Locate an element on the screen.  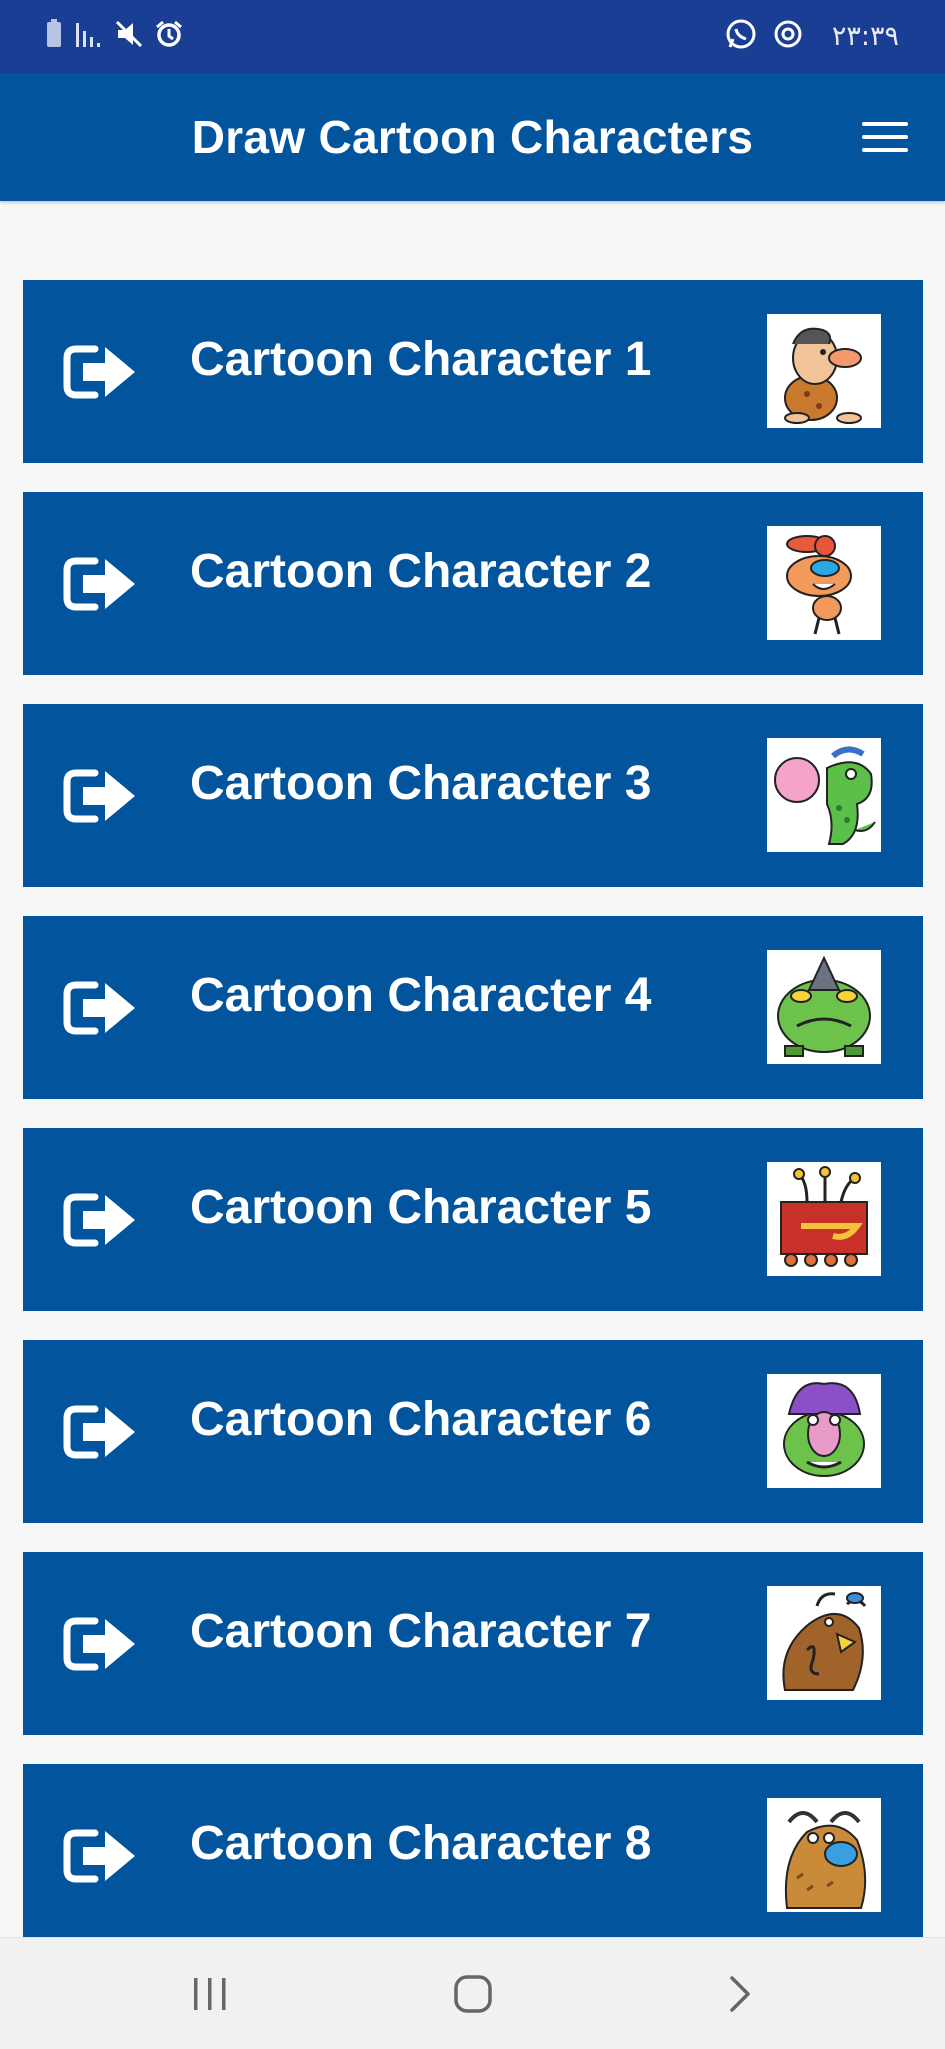
signal-icon is located at coordinates (89, 36).